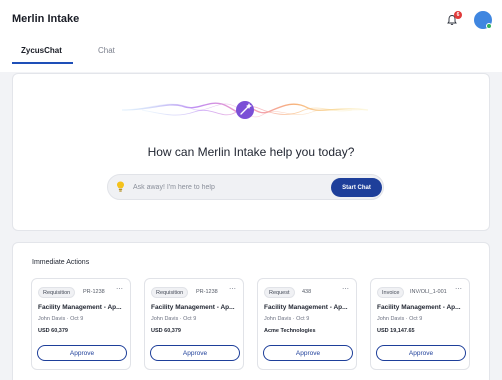 This screenshot has height=380, width=502. Describe the element at coordinates (290, 331) in the screenshot. I see `card-value: Acme Technologies` at that location.